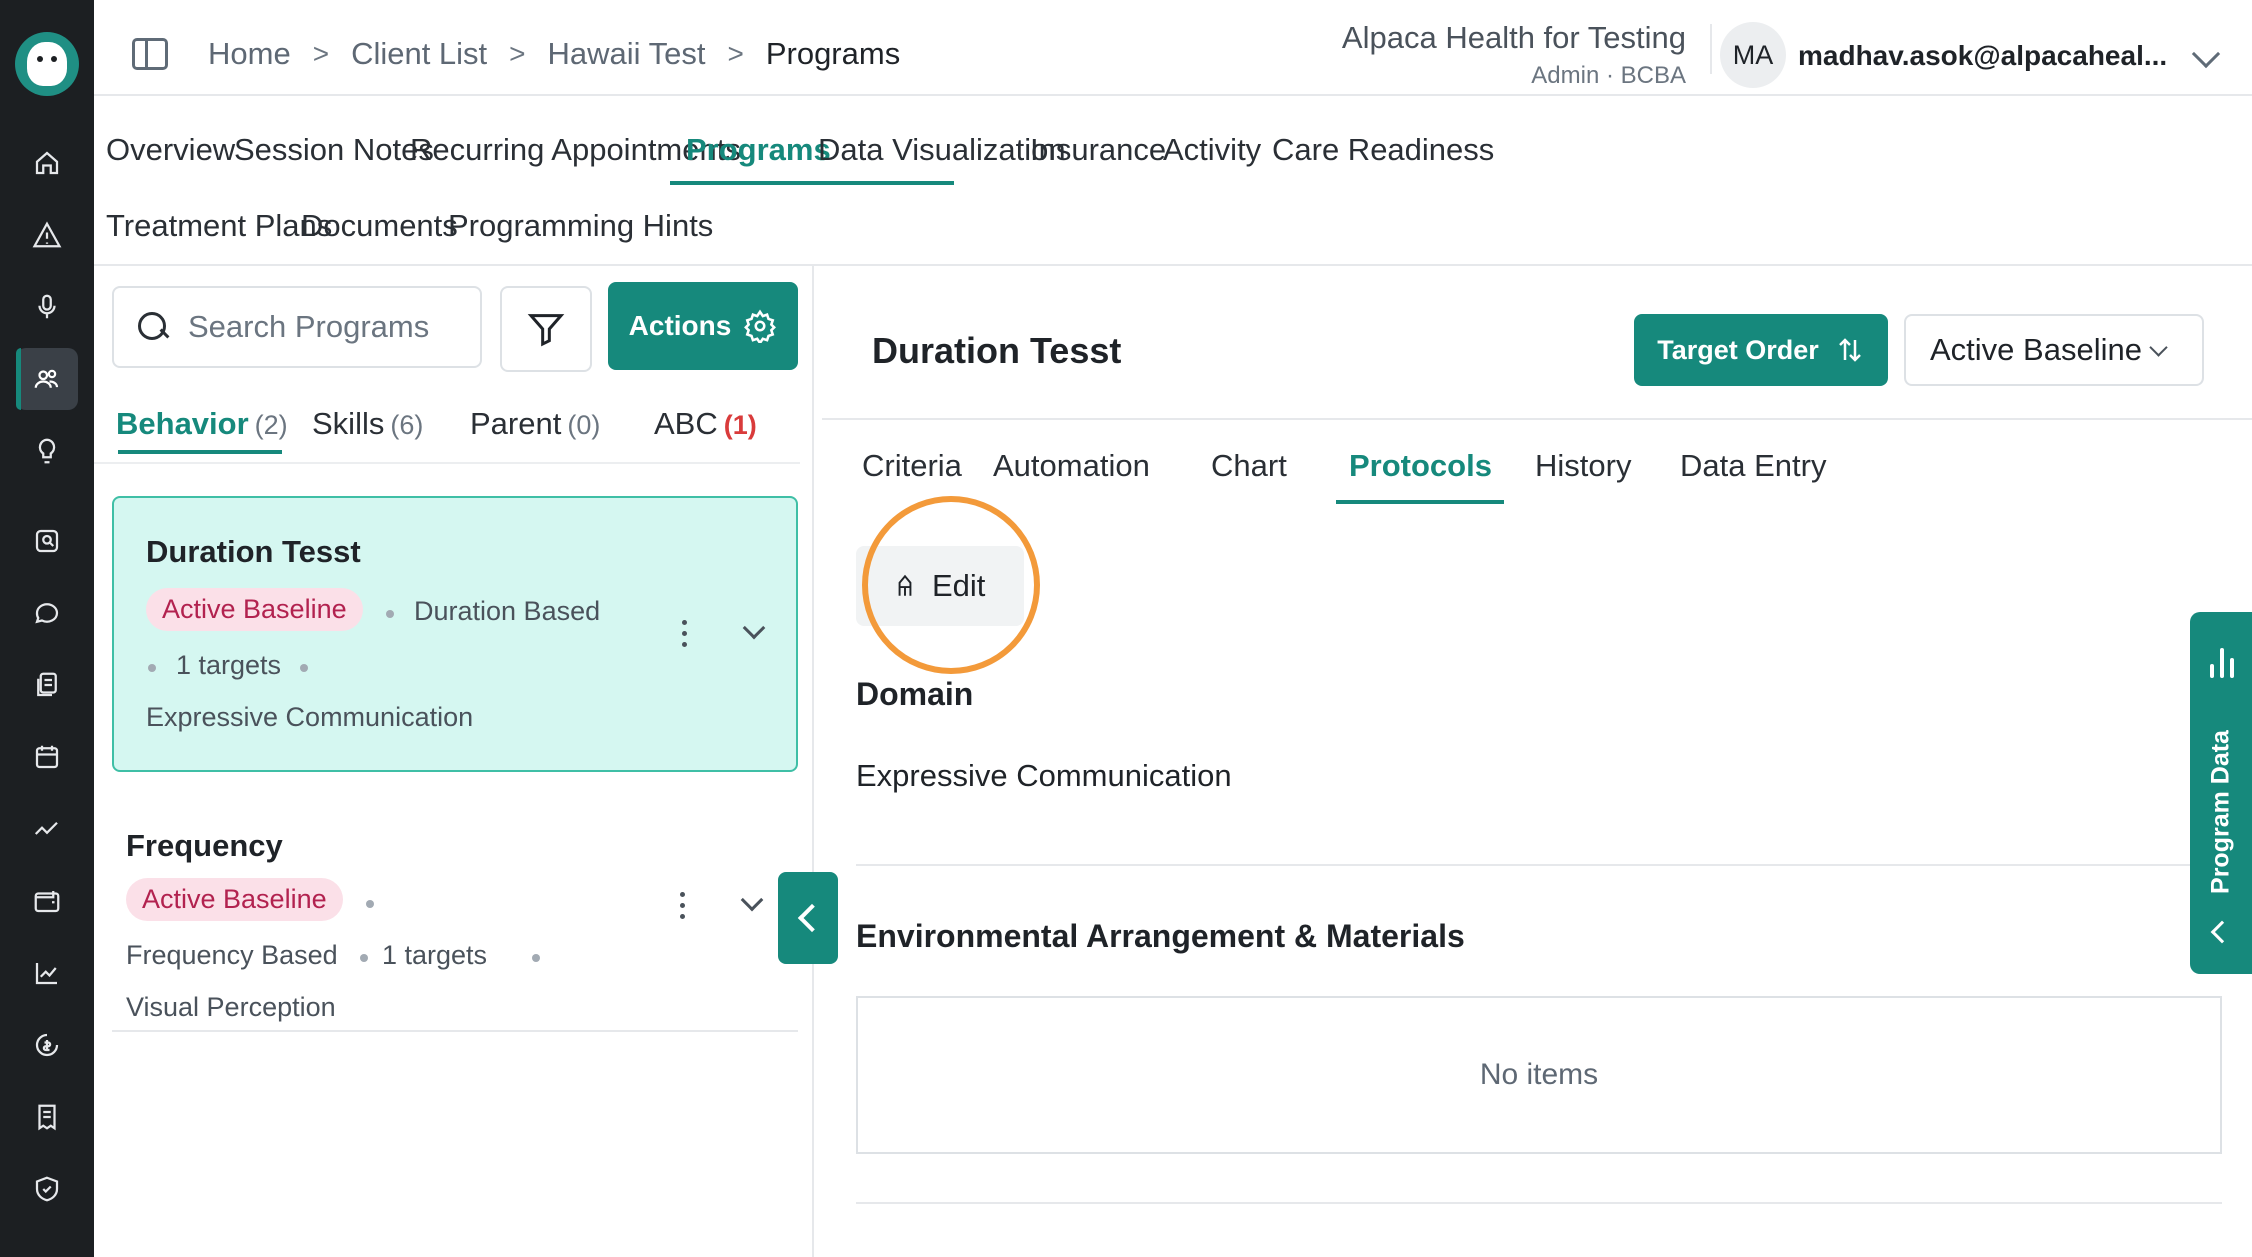 This screenshot has height=1257, width=2252. I want to click on search-icon, so click(153, 327).